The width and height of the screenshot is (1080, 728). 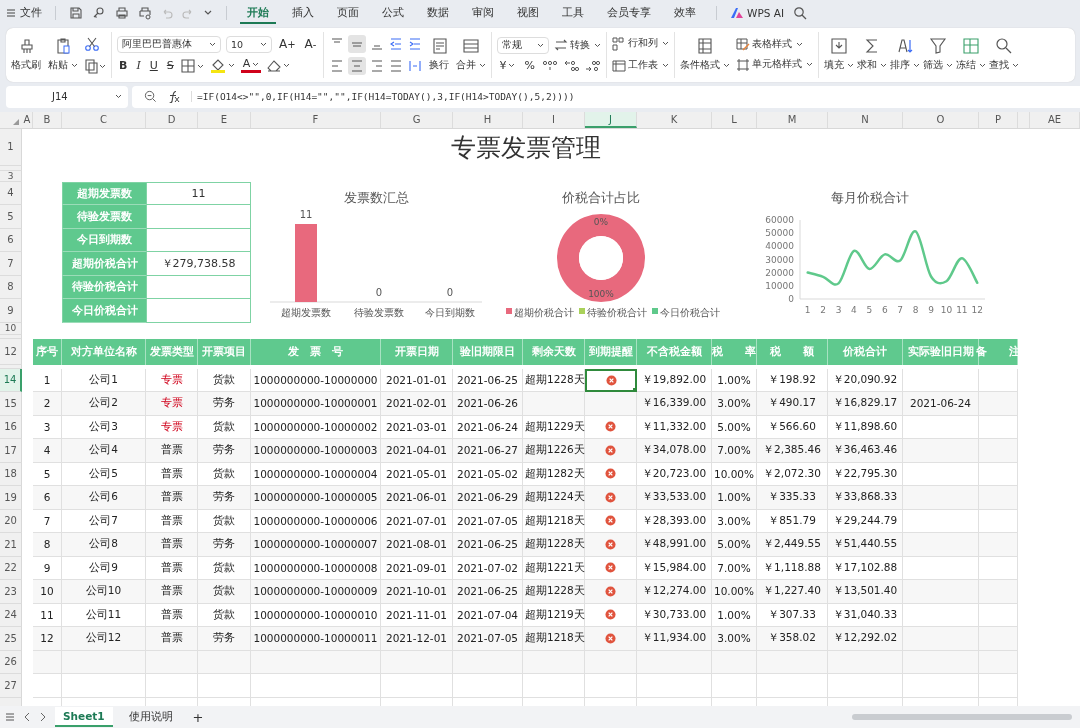 I want to click on column-header: E, so click(x=224, y=119).